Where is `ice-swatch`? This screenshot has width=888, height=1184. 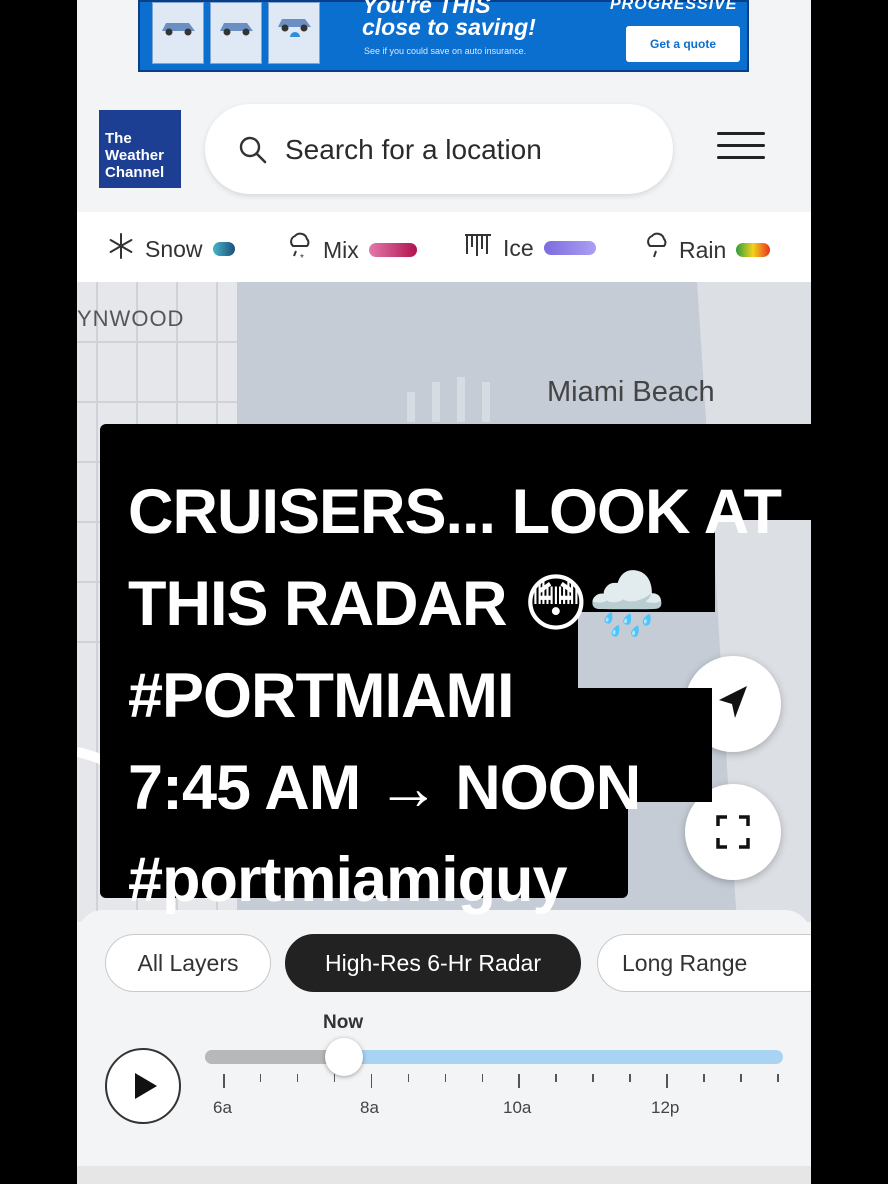
ice-swatch is located at coordinates (569, 248).